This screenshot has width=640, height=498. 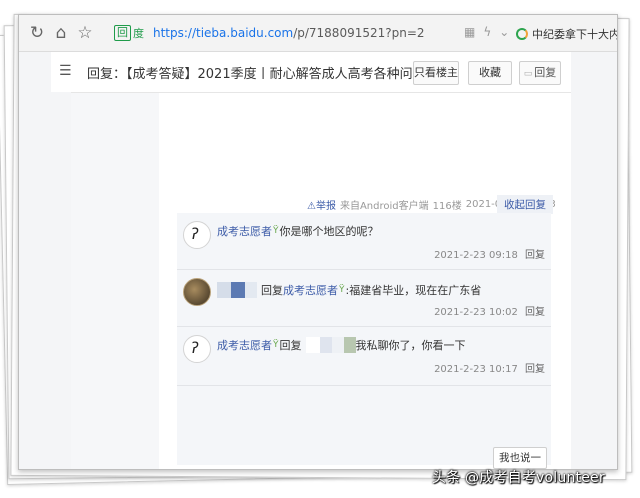 I want to click on qr-code-icon: ▦, so click(x=469, y=32).